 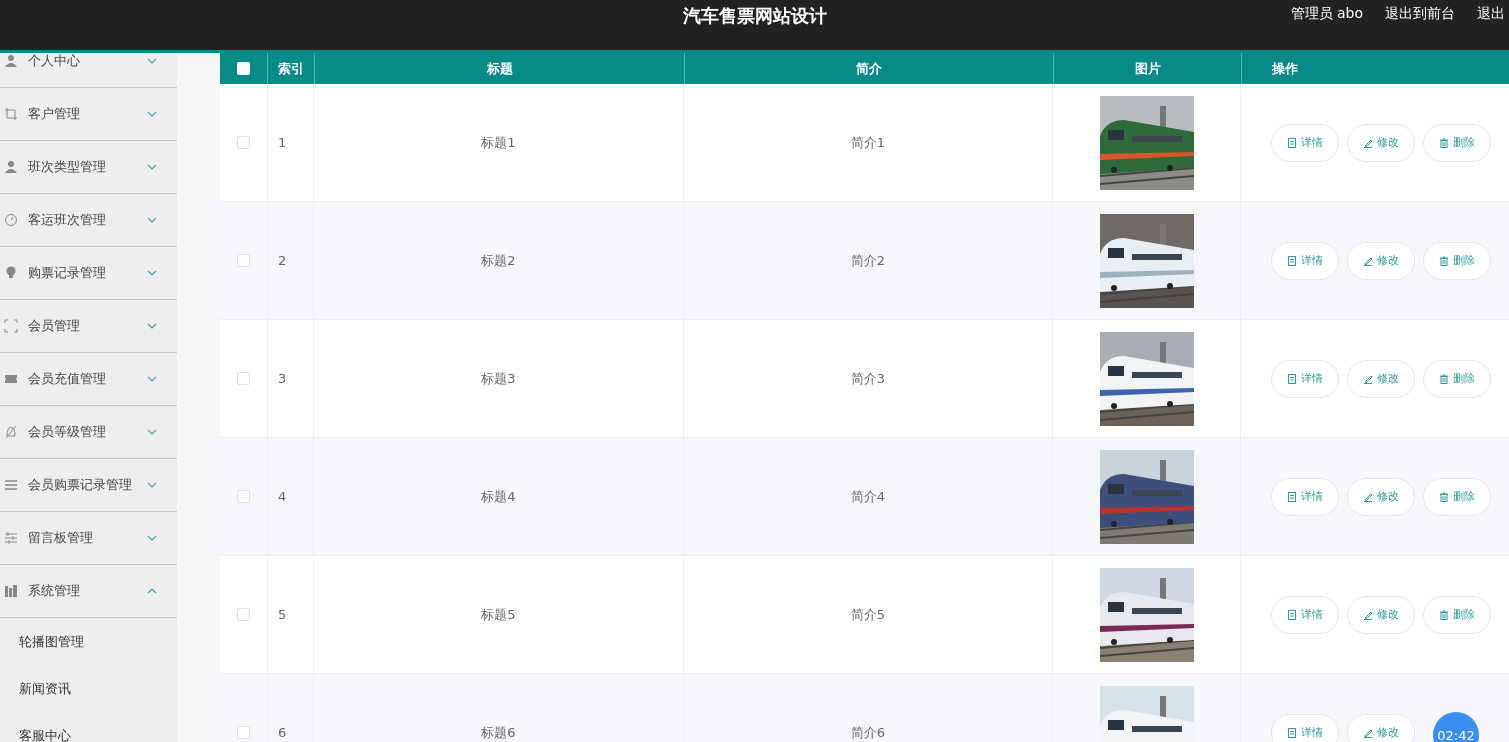 What do you see at coordinates (88, 114) in the screenshot?
I see `sidebar-item: 客户管理` at bounding box center [88, 114].